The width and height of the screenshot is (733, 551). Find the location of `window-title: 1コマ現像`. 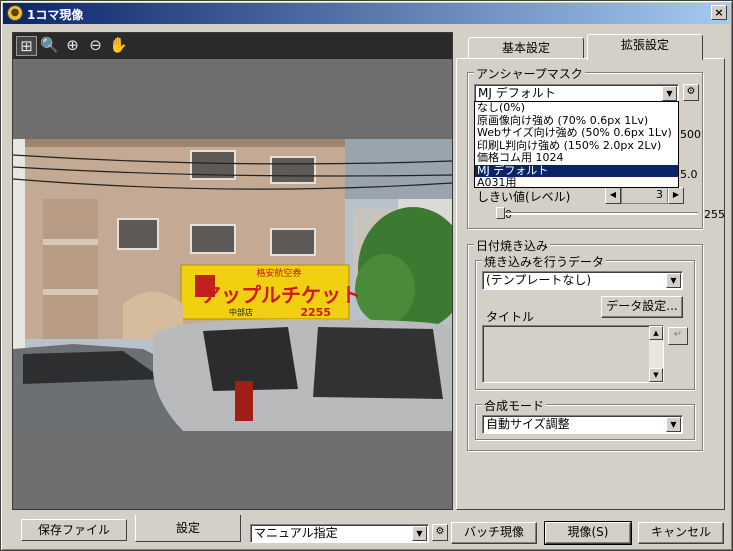

window-title: 1コマ現像 is located at coordinates (55, 15).